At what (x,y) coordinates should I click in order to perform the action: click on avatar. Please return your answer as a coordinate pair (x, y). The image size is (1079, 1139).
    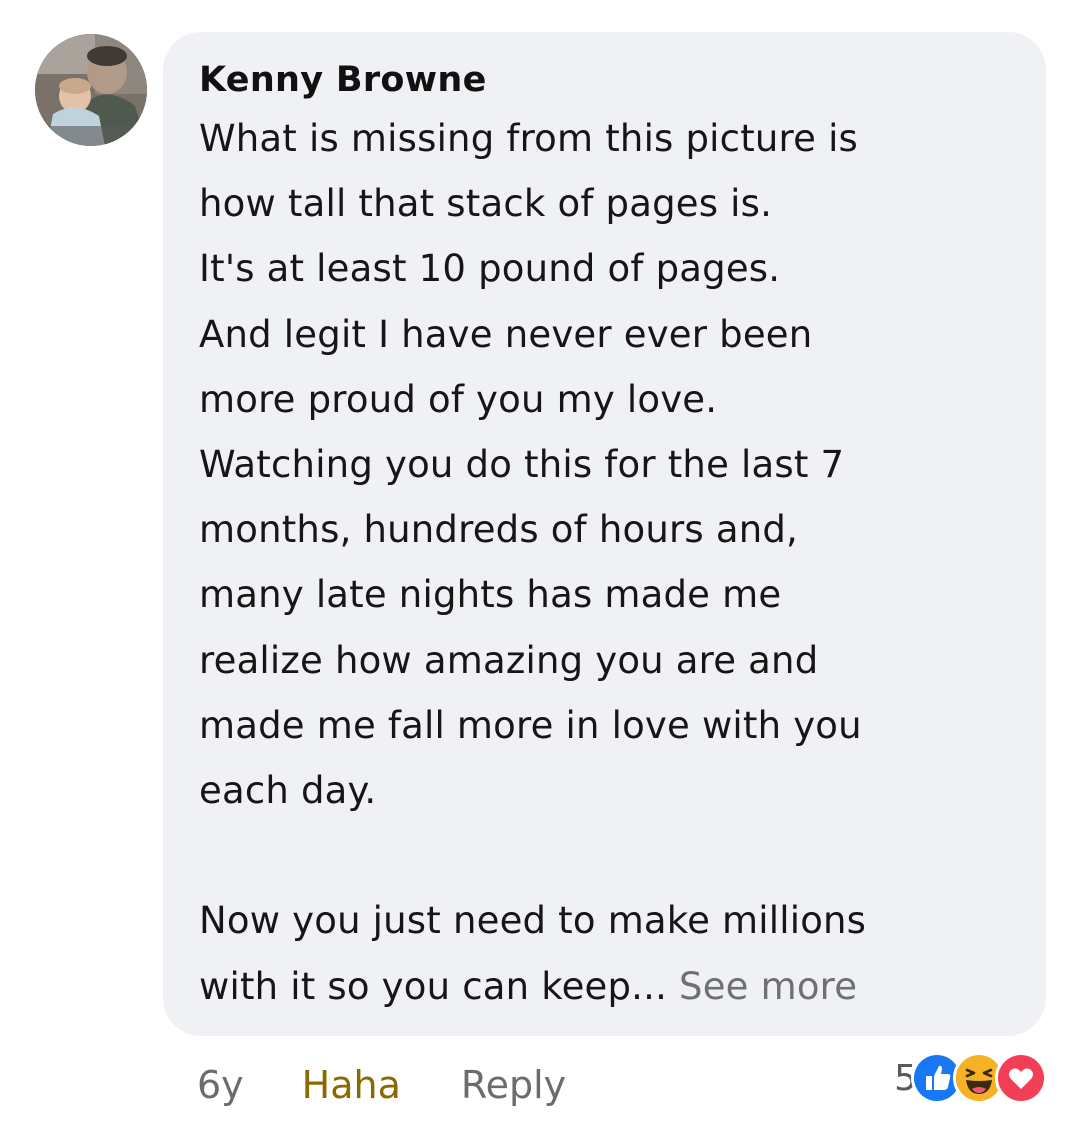
    Looking at the image, I should click on (91, 90).